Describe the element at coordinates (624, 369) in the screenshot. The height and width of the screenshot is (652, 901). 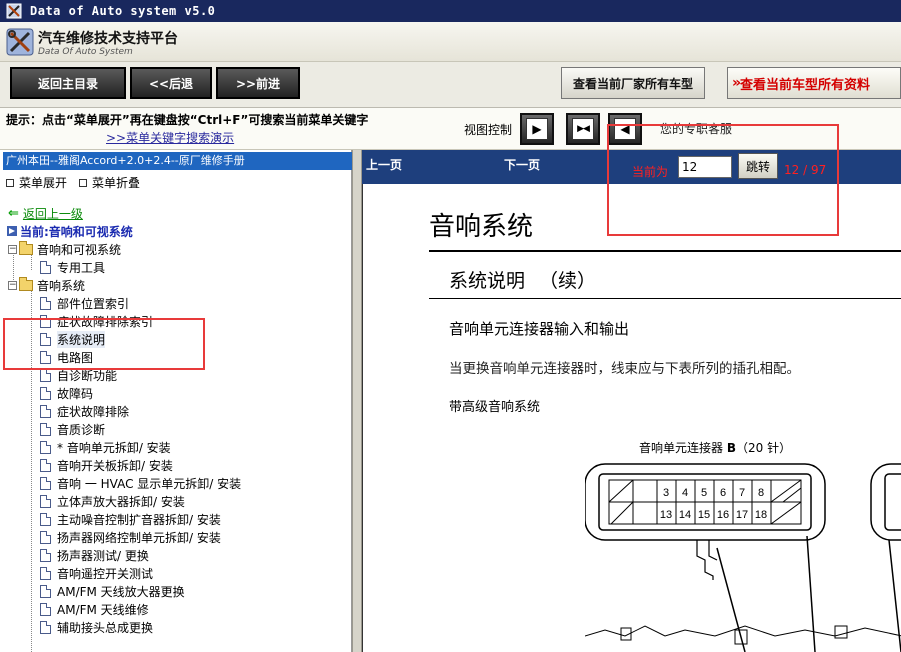
I see `doc-paragraph: 当更换音响单元连接器时，线束应与下表所列的插孔相配。` at that location.